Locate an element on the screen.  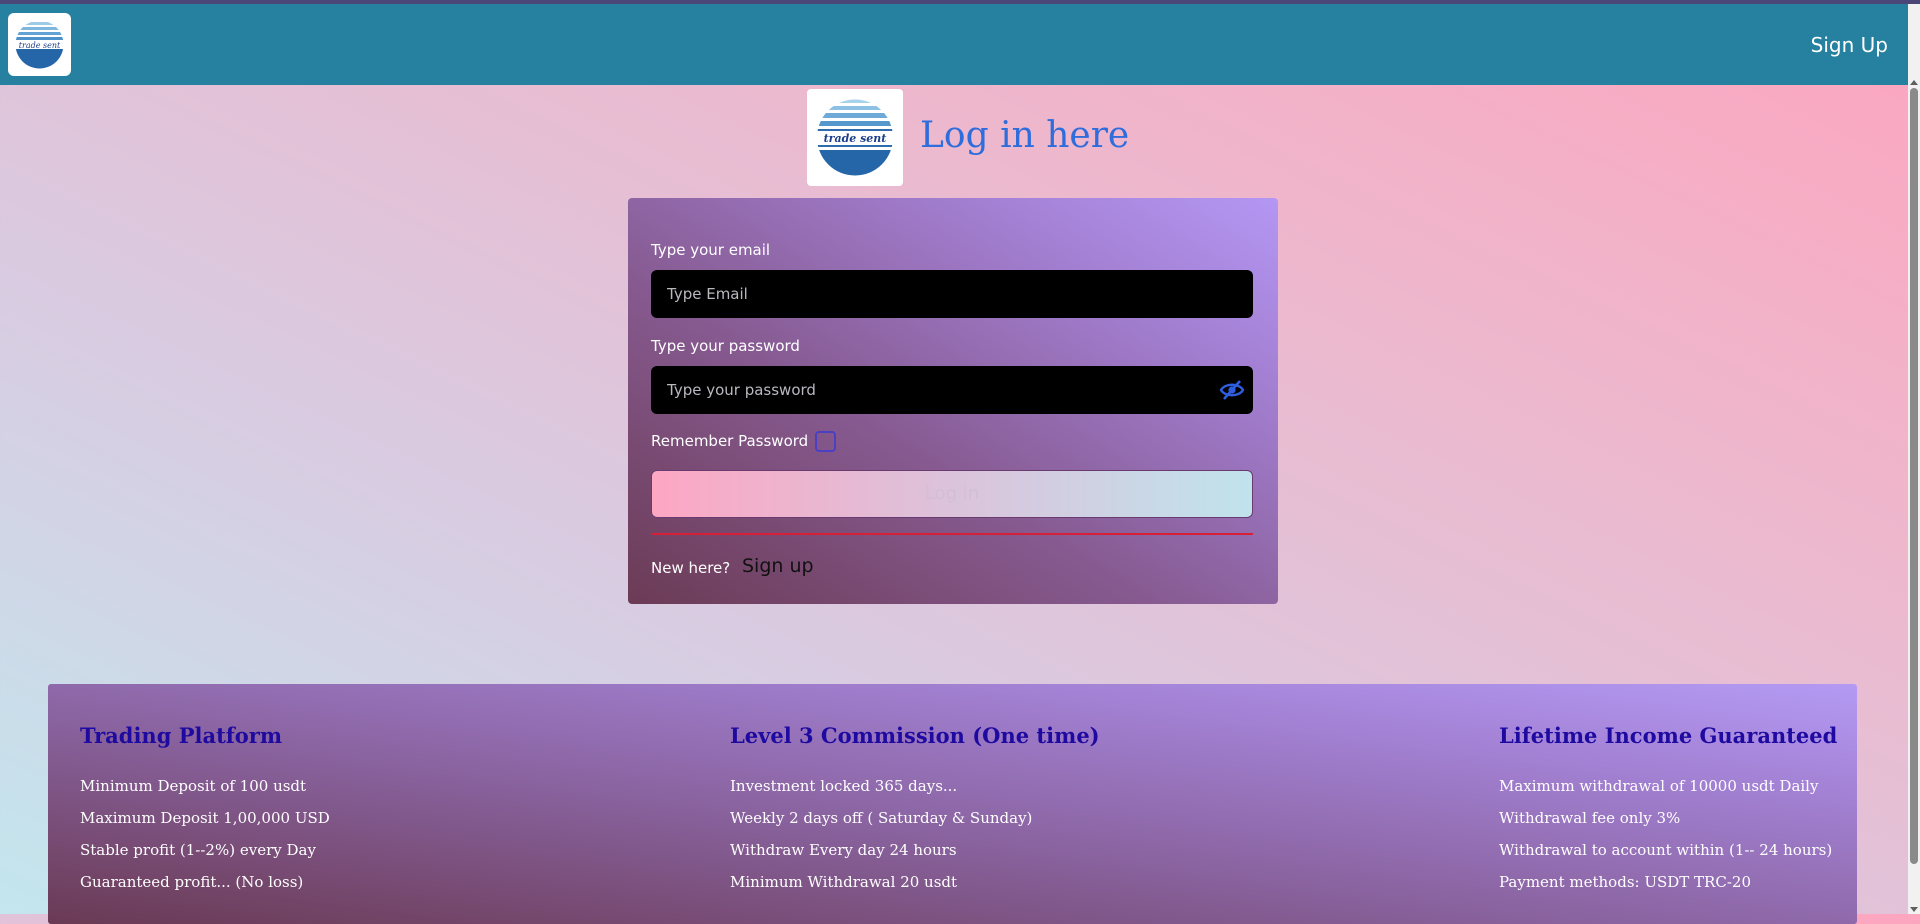
login-button: Log in is located at coordinates (952, 494).